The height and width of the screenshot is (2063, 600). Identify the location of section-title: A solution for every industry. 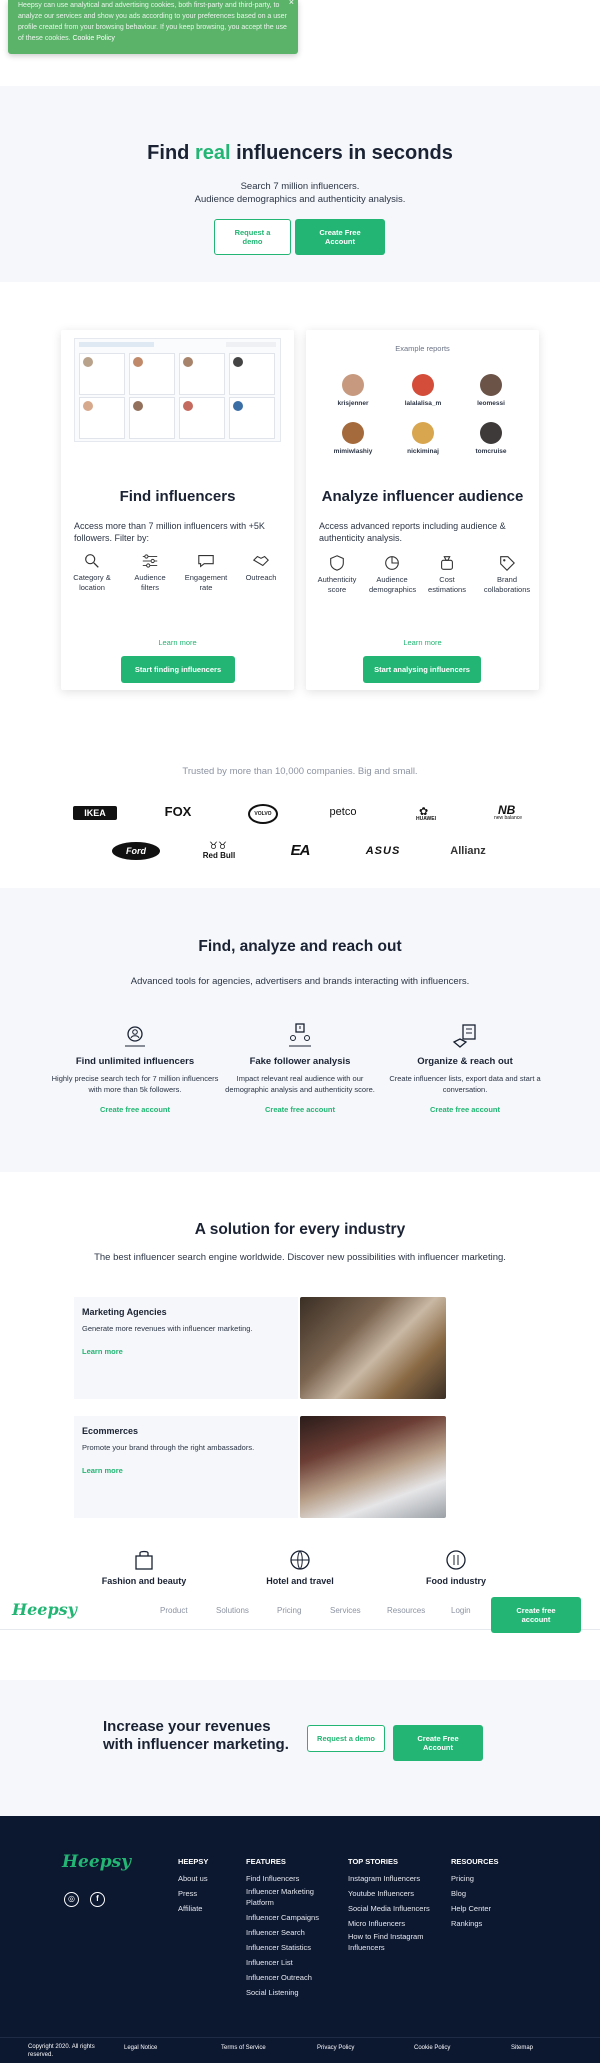
(300, 1229).